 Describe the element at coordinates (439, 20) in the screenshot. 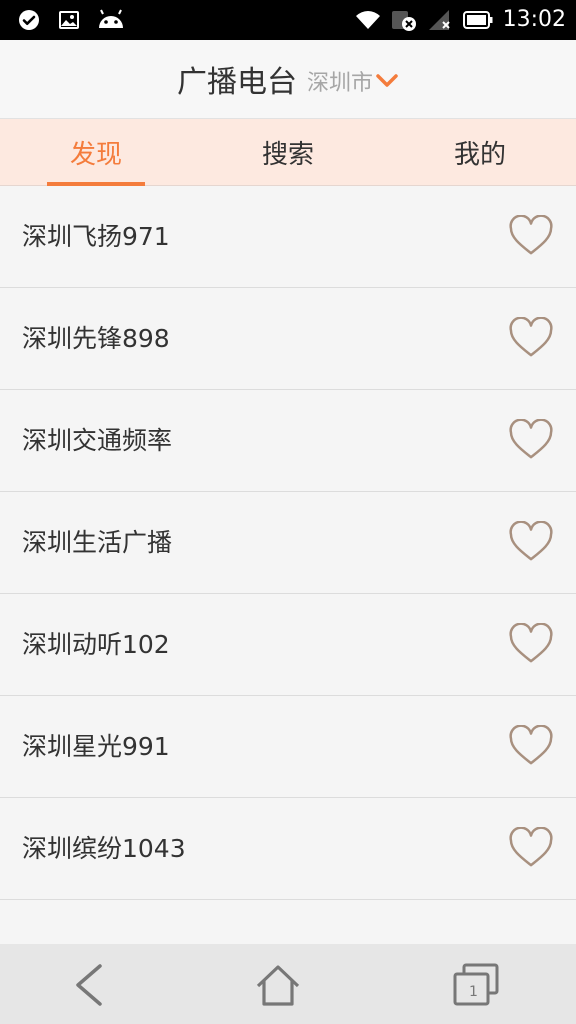

I see `signal-icon` at that location.